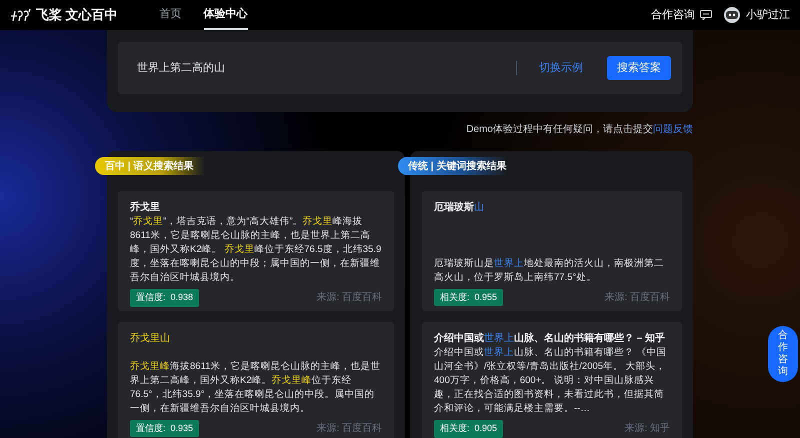 This screenshot has width=800, height=438. I want to click on user-name: 小驴过江, so click(768, 15).